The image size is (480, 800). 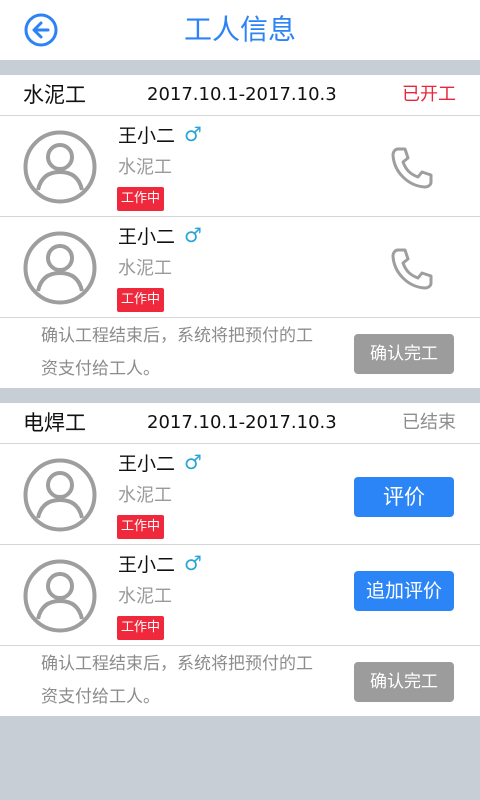 I want to click on trade-name: 电焊工, so click(x=54, y=423).